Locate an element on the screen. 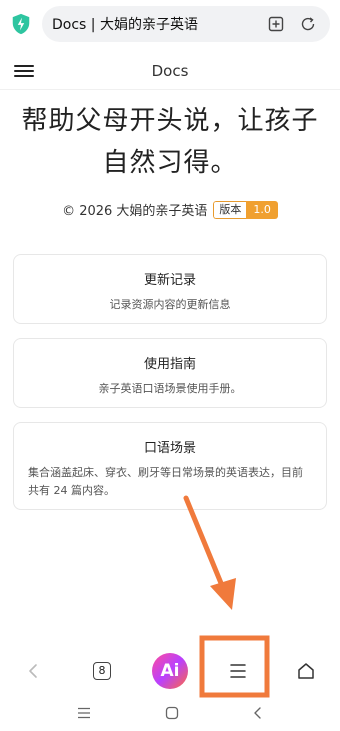  card-desc: 亲子英语口语场景使用手册。 is located at coordinates (170, 388).